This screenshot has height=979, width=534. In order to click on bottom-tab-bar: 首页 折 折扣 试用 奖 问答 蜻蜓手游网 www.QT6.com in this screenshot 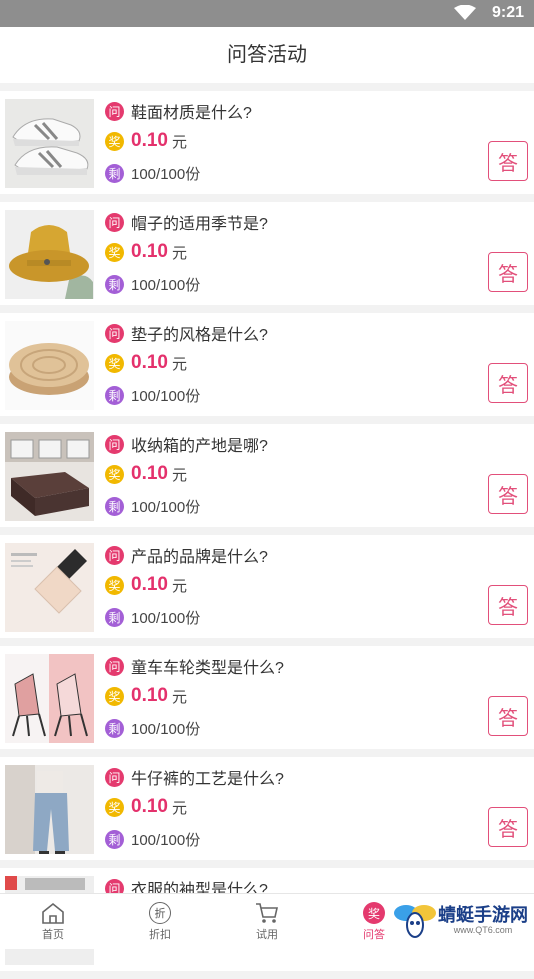, I will do `click(267, 921)`.